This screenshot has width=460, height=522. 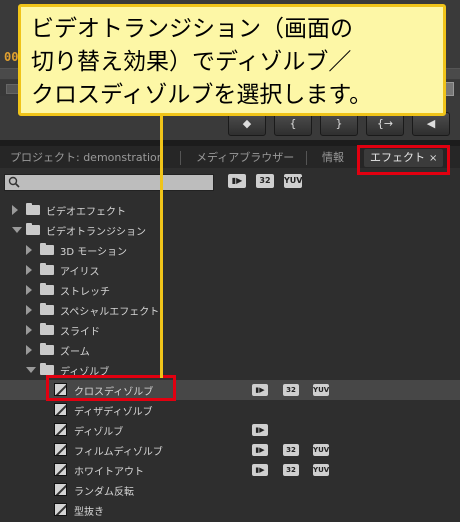 I want to click on tab-info: 情報, so click(x=333, y=158).